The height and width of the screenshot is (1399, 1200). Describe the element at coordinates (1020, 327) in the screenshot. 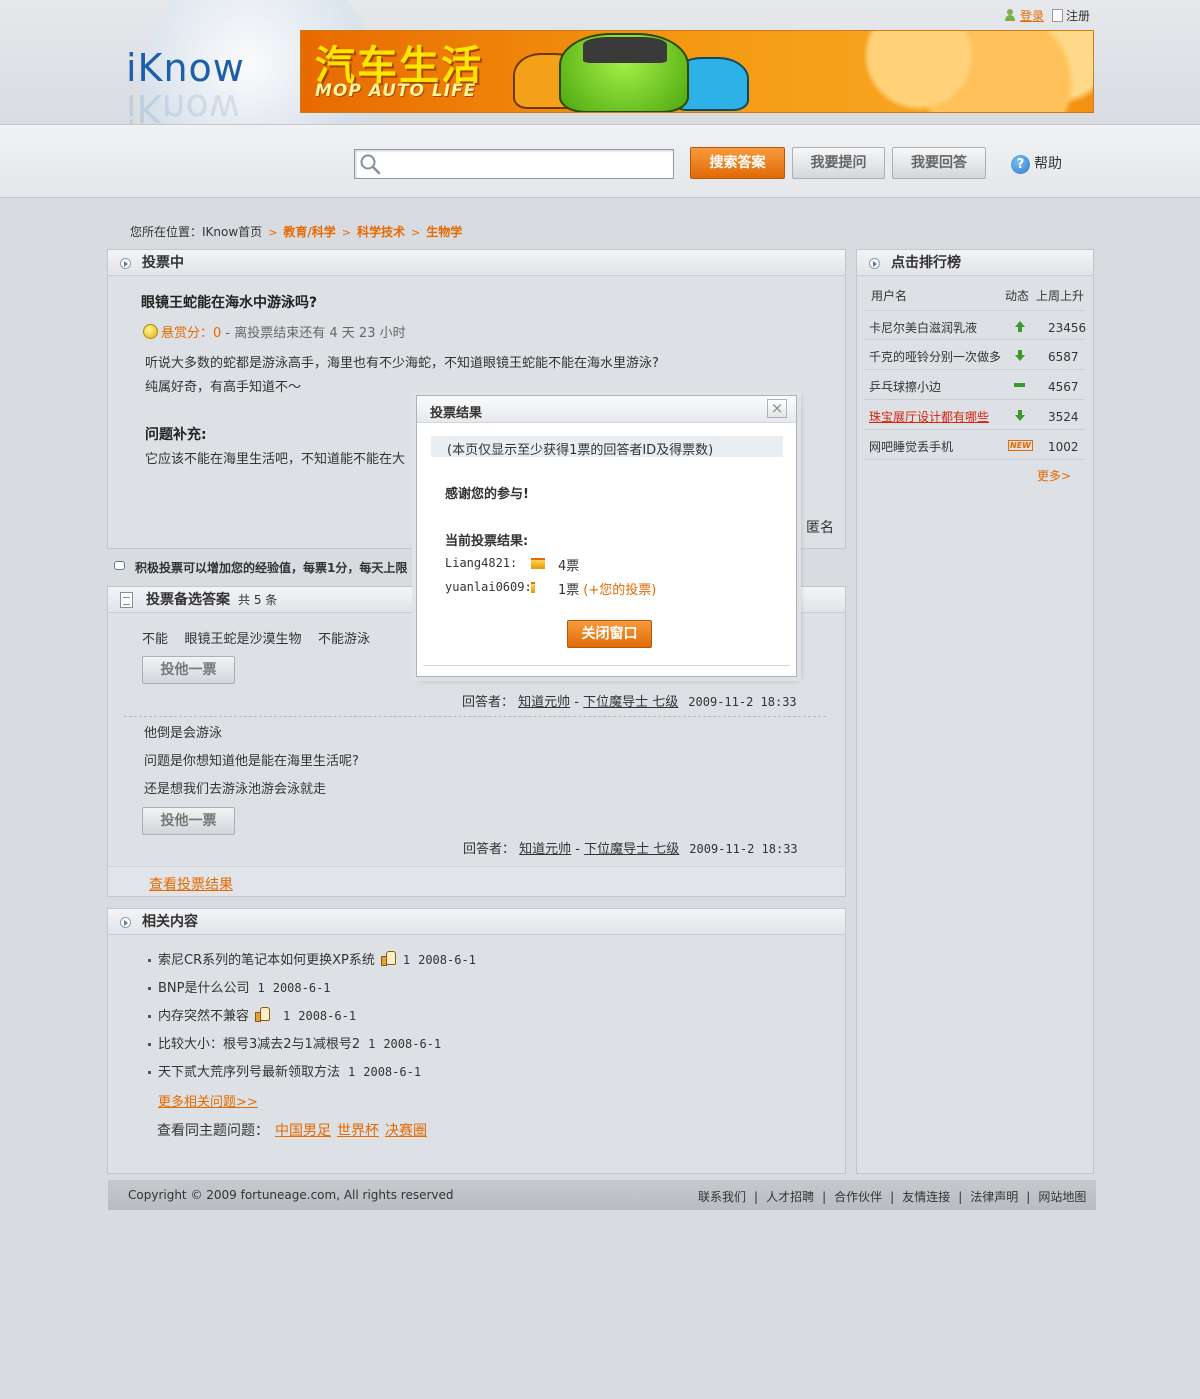

I see `trend-up-icon` at that location.